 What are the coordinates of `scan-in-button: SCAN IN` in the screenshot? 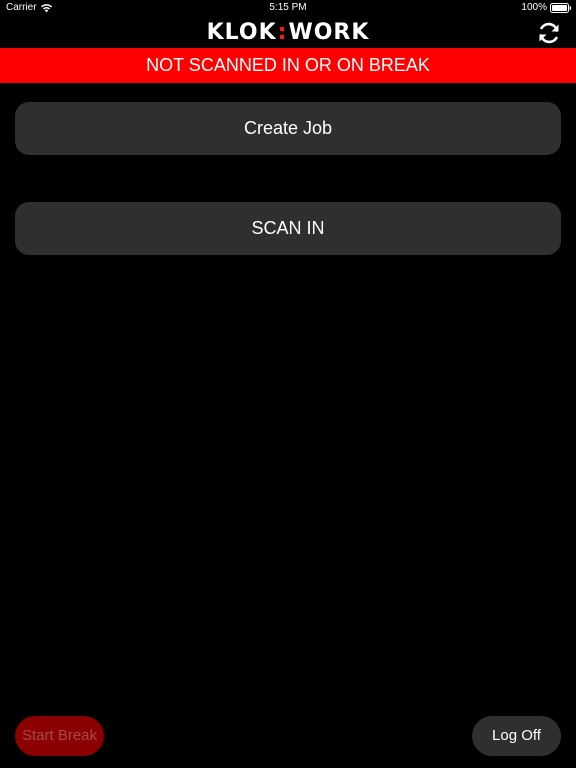 It's located at (288, 228).